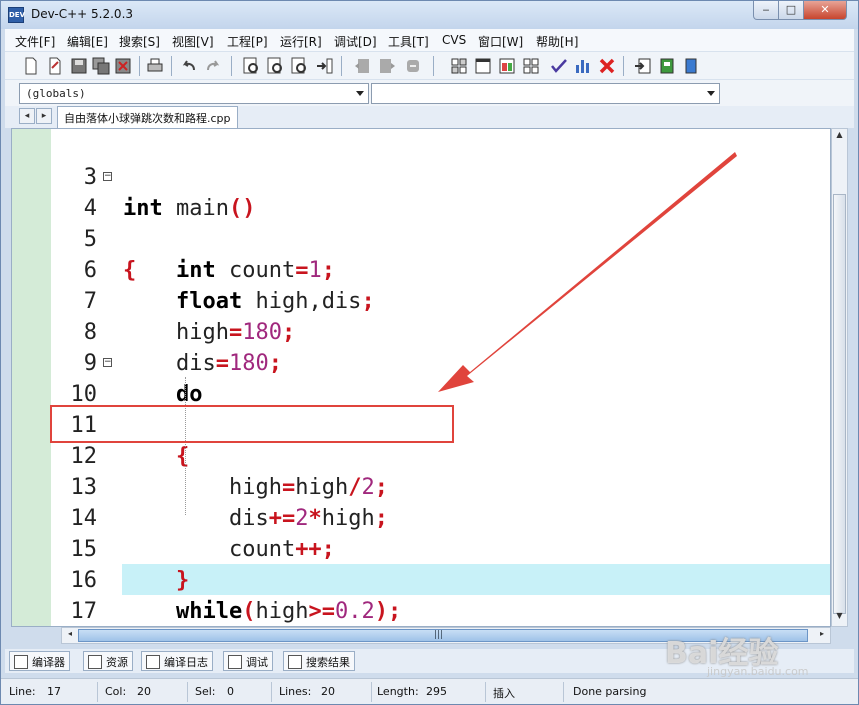  What do you see at coordinates (319, 661) in the screenshot?
I see `tab-search-results: 搜索结果` at bounding box center [319, 661].